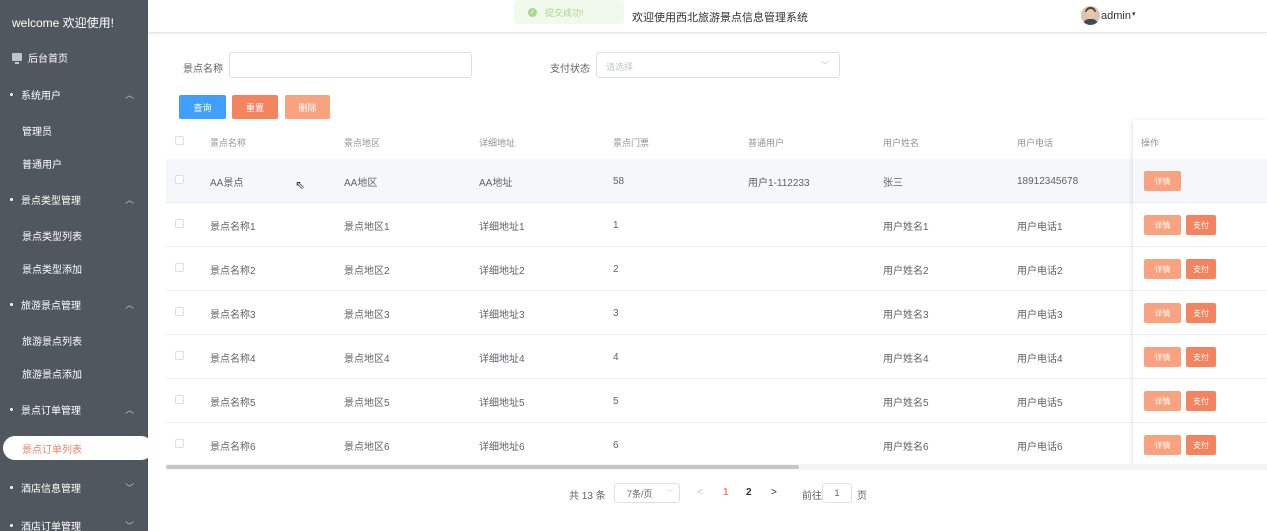 The height and width of the screenshot is (531, 1267). I want to click on cell-address: 详细地址3, so click(502, 315).